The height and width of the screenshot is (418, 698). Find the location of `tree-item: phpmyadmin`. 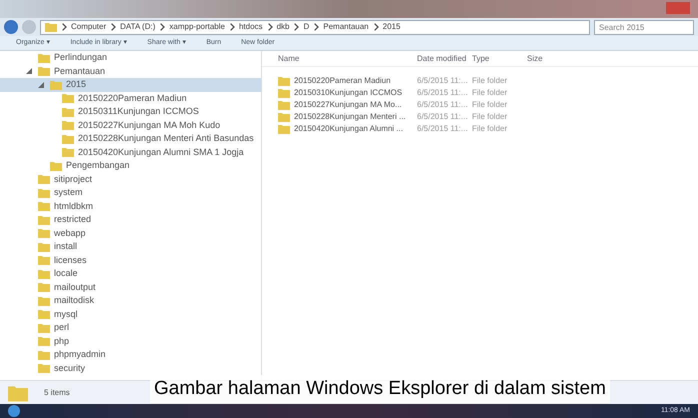

tree-item: phpmyadmin is located at coordinates (55, 355).